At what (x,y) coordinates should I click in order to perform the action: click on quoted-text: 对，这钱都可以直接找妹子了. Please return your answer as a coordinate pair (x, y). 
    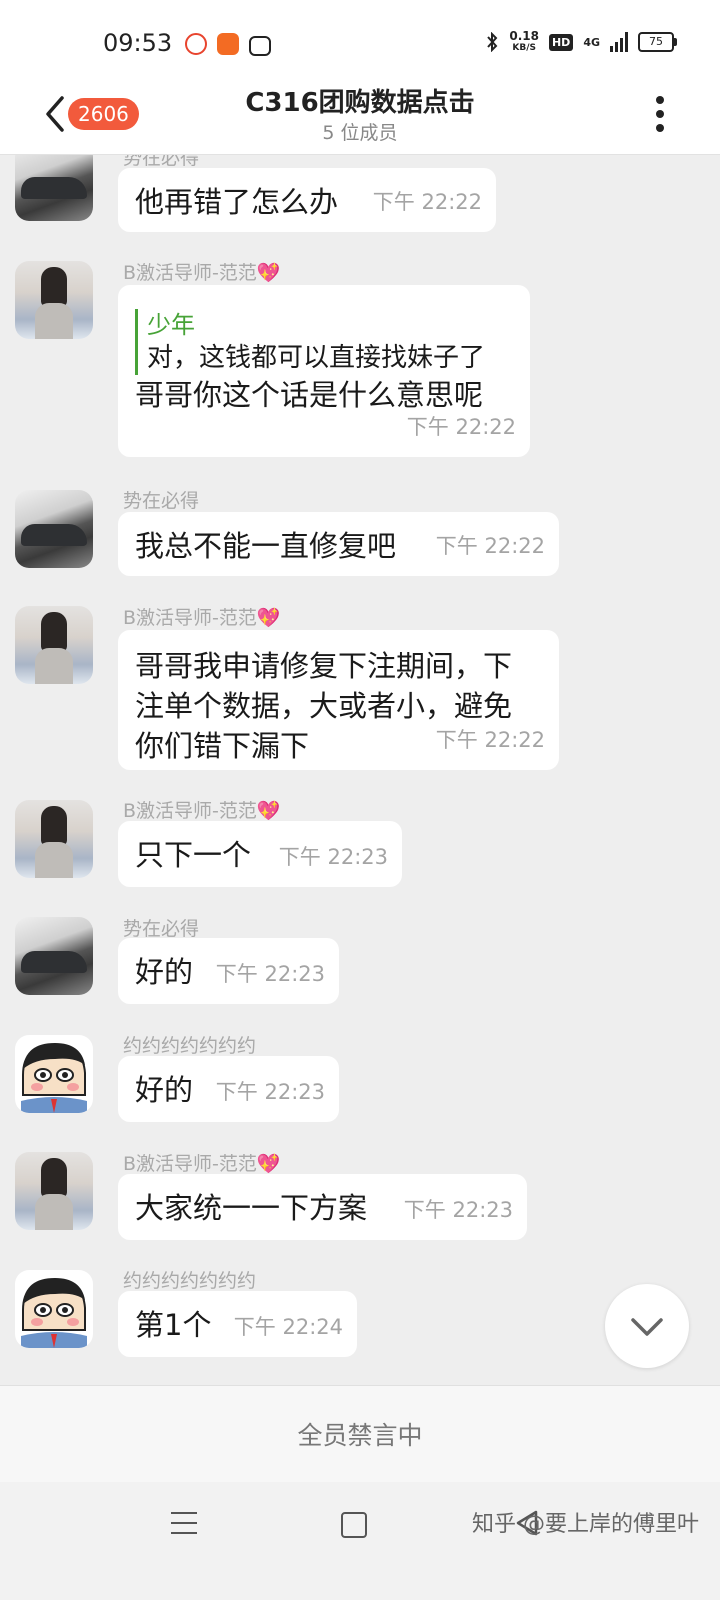
    Looking at the image, I should click on (316, 358).